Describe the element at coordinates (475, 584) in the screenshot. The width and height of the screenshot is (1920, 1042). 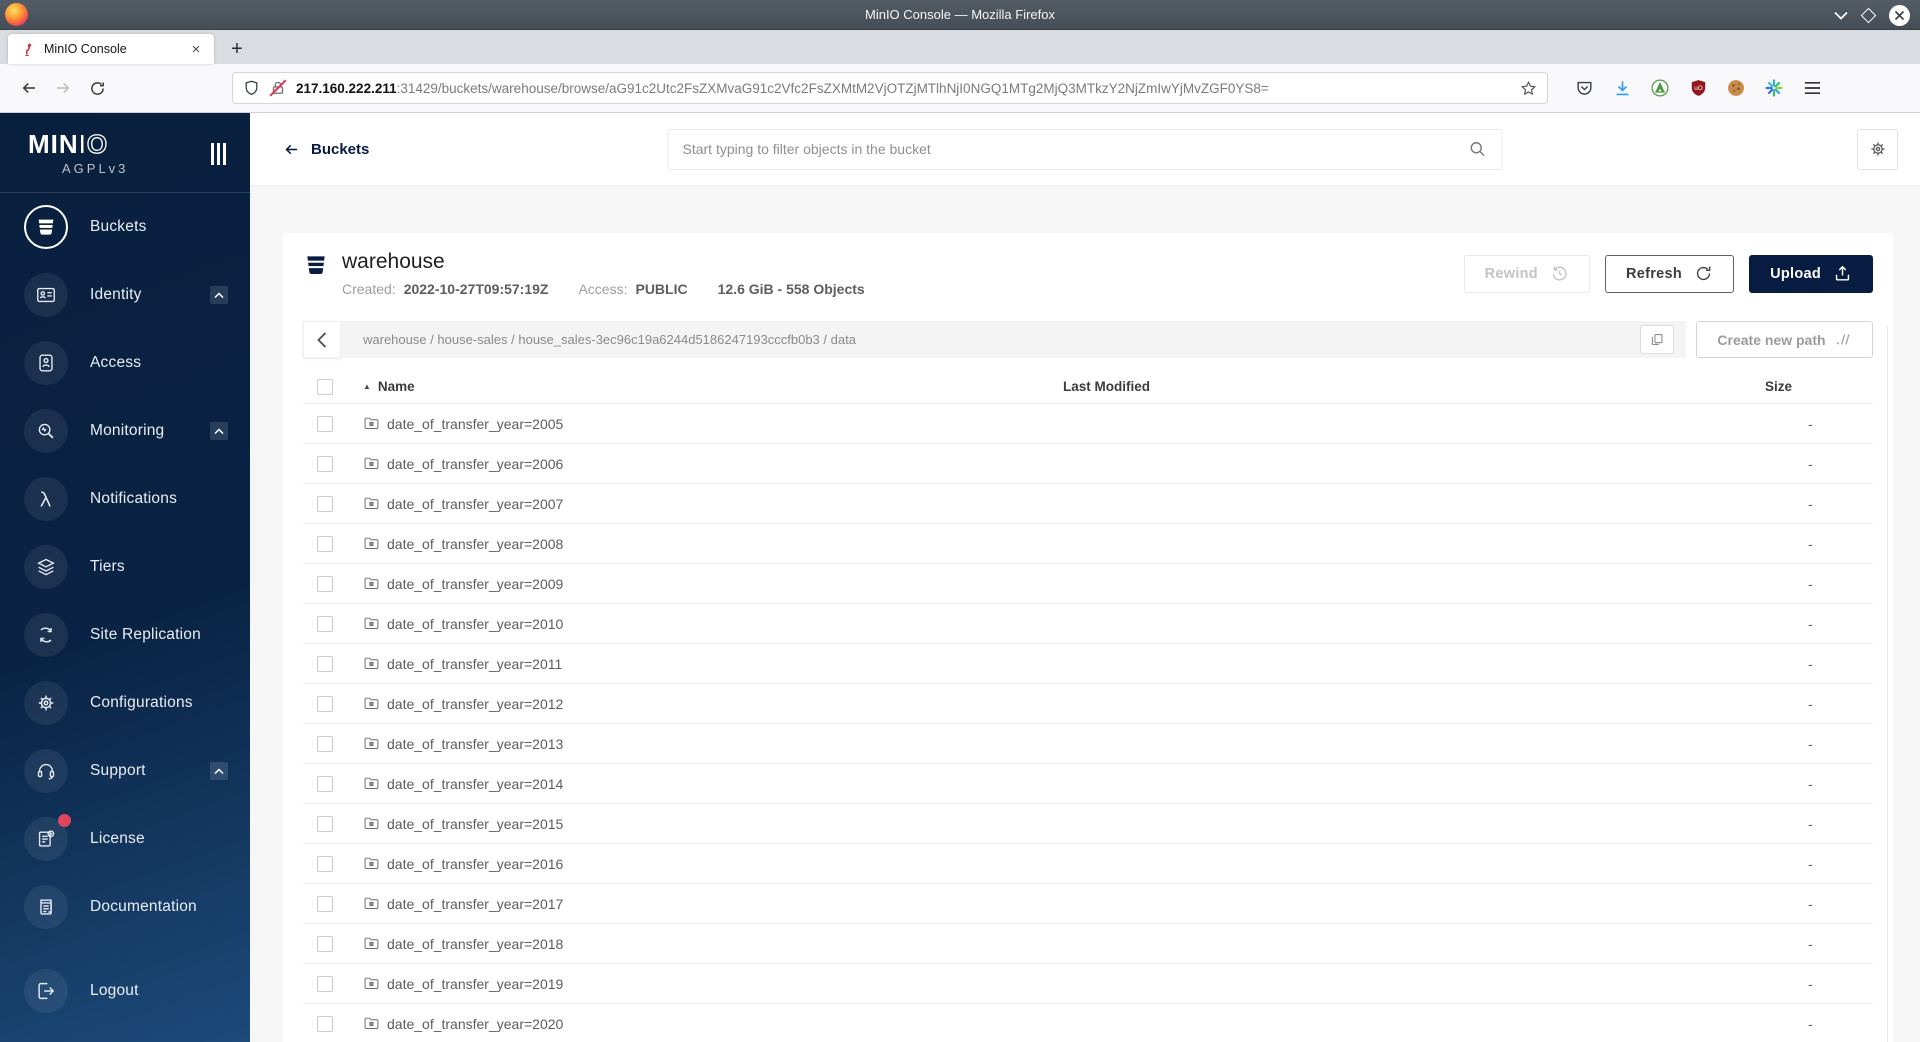
I see `object-name-label: date_of_transfer_year=2009` at that location.